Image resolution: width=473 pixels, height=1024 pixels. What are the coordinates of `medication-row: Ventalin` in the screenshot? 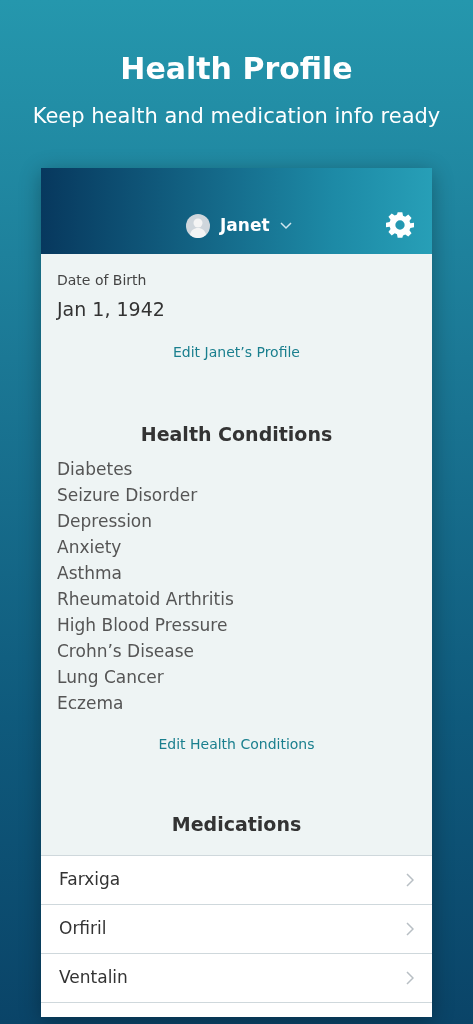 It's located at (236, 977).